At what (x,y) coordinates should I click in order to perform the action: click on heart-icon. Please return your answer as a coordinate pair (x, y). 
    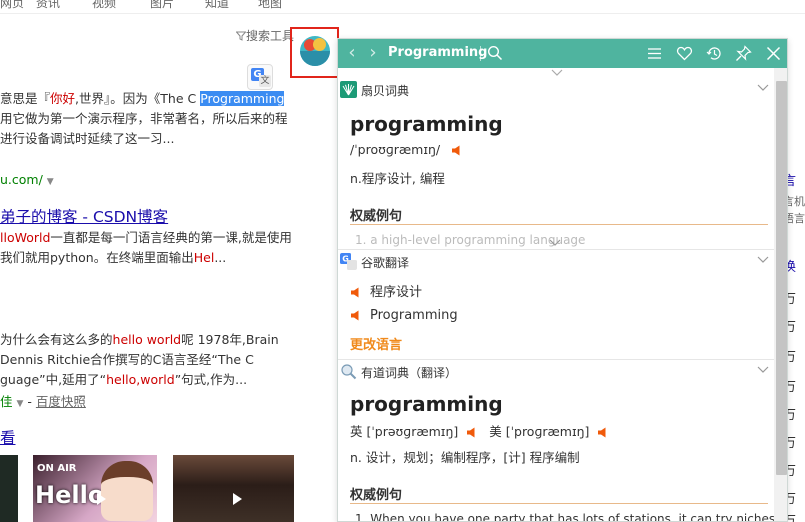
    Looking at the image, I should click on (684, 53).